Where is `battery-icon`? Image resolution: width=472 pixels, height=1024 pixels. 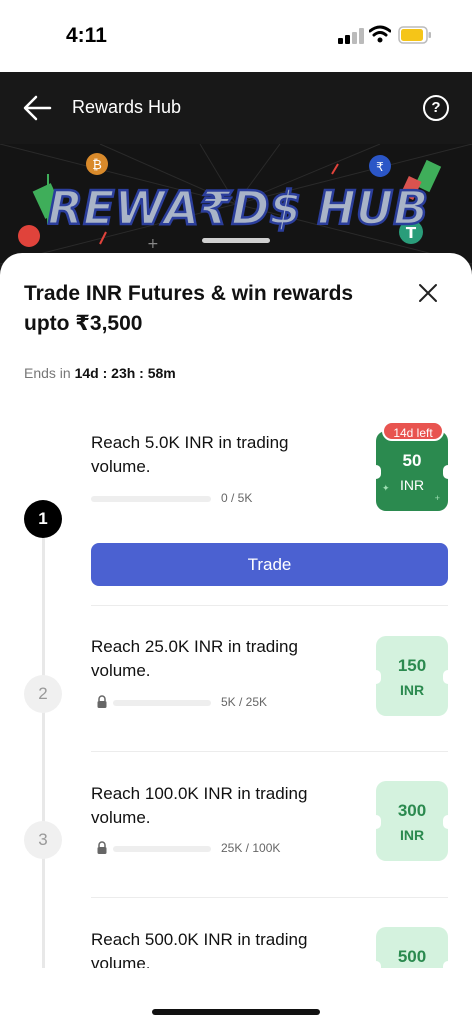 battery-icon is located at coordinates (414, 35).